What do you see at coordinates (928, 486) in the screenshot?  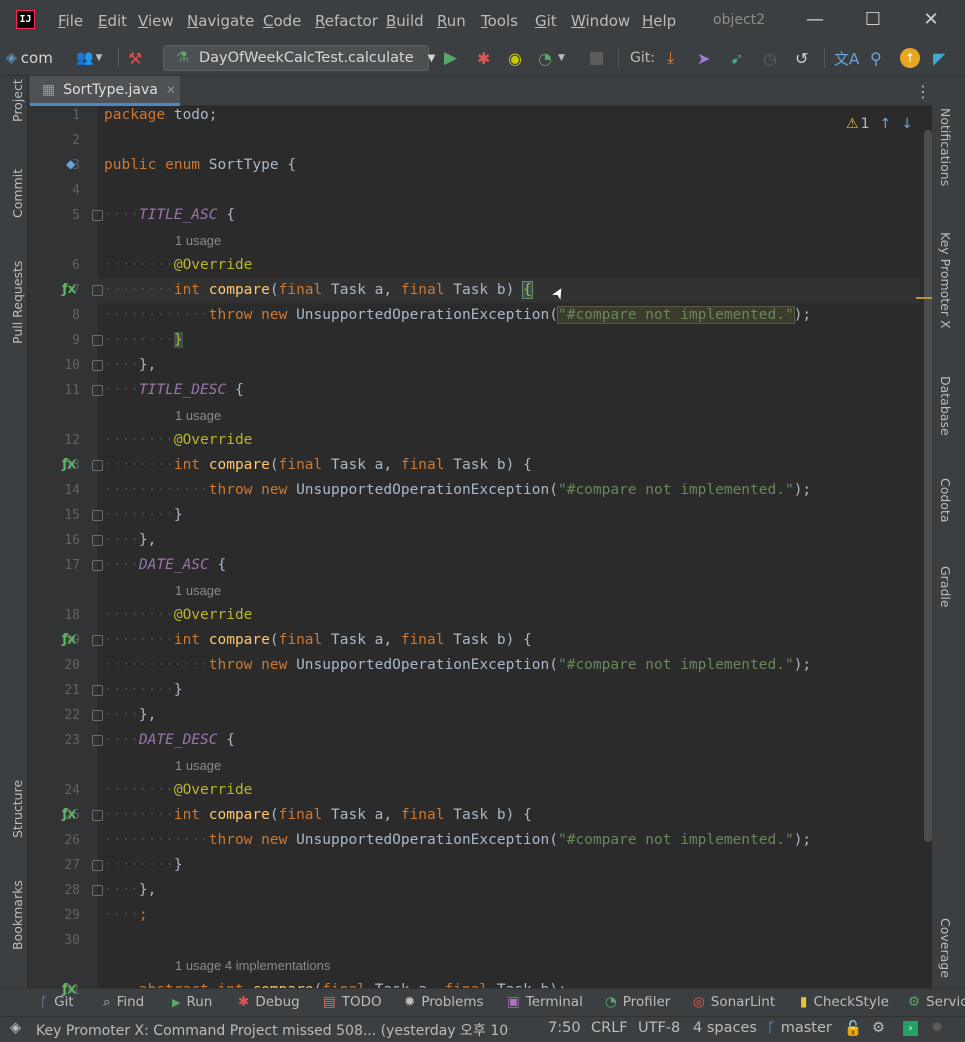 I see `editor-scrollbar-thumb` at bounding box center [928, 486].